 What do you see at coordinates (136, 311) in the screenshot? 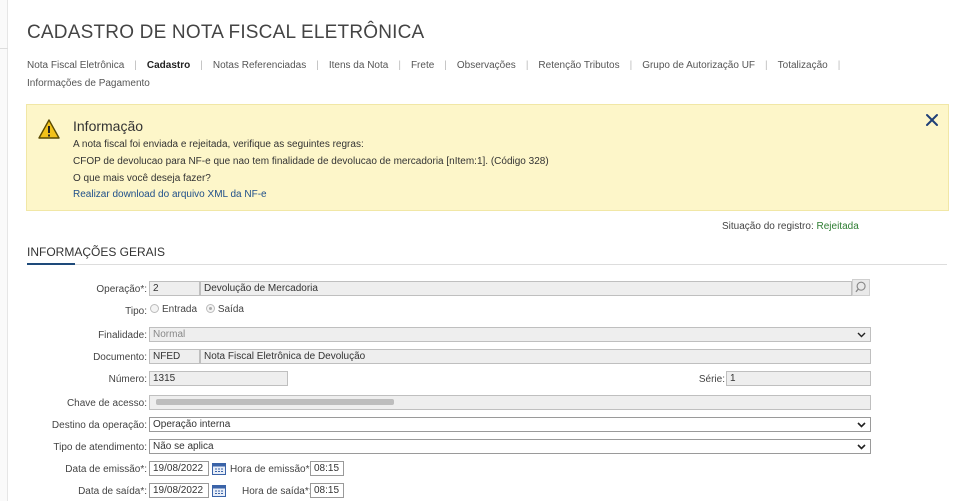
I see `tipo-label: Tipo:` at bounding box center [136, 311].